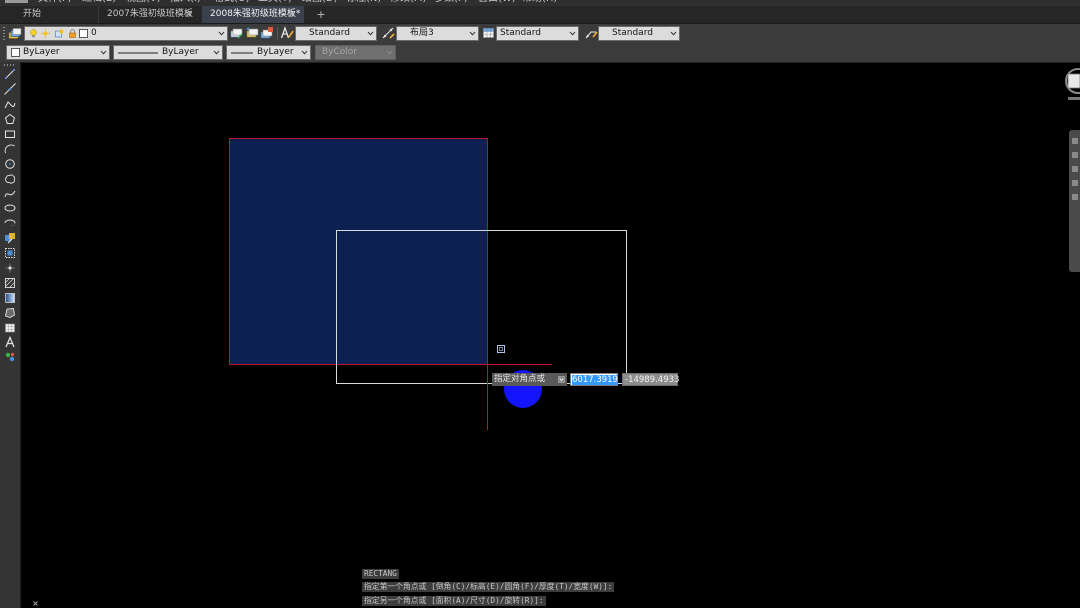  Describe the element at coordinates (104, 2) in the screenshot. I see `menu-item: 编辑(E)` at that location.